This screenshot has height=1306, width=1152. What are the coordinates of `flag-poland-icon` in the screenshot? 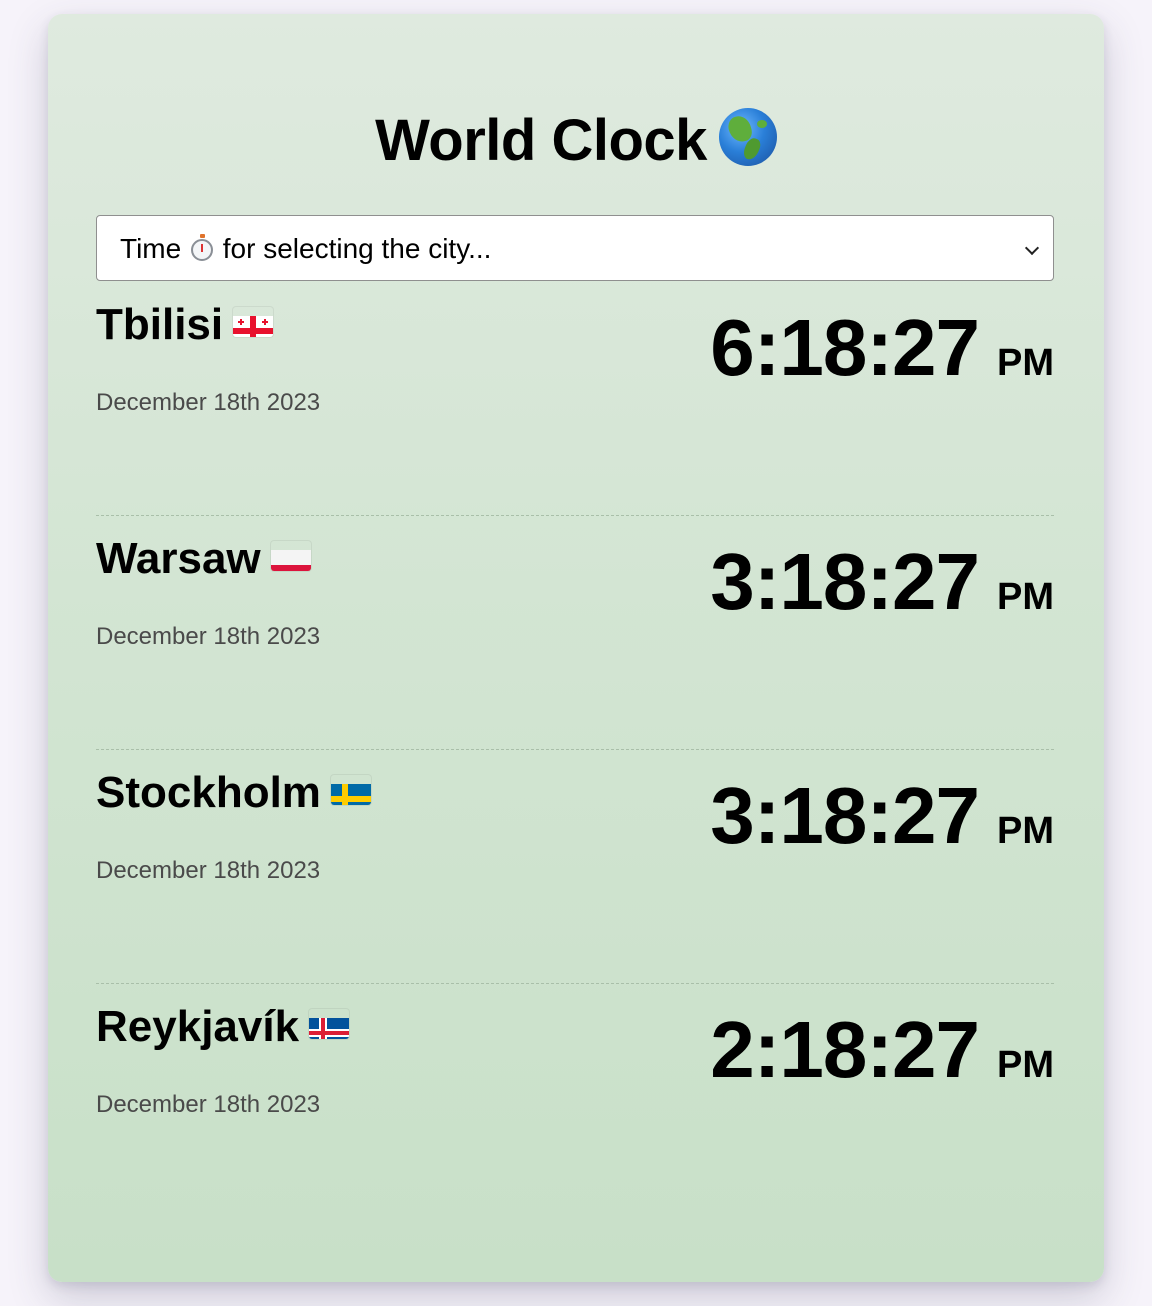 It's located at (290, 556).